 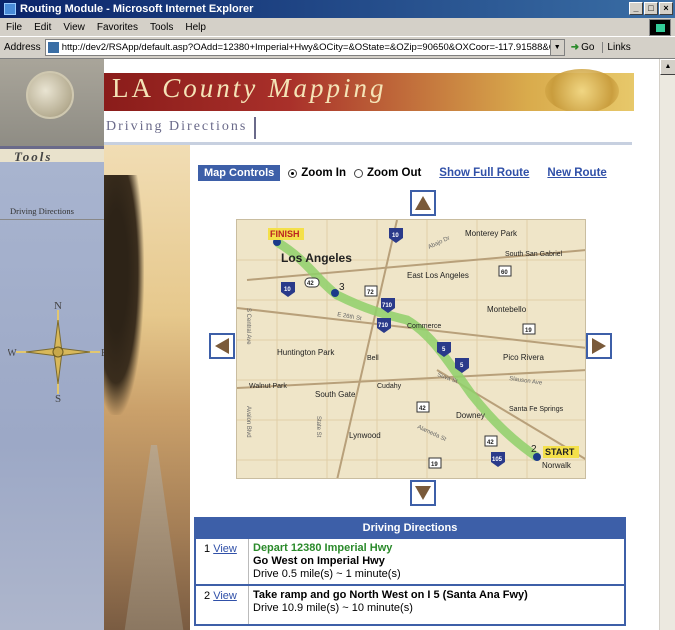 What do you see at coordinates (316, 258) in the screenshot?
I see `place-los-angeles: Los Angeles` at bounding box center [316, 258].